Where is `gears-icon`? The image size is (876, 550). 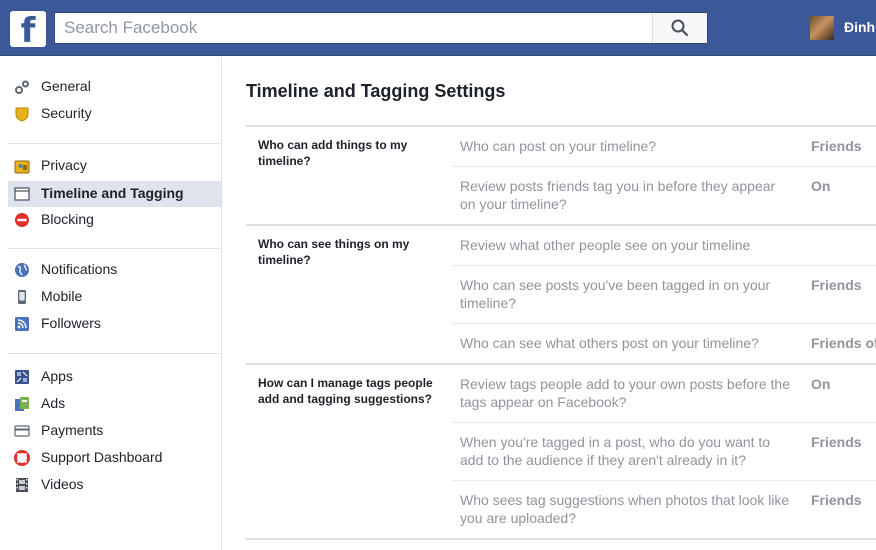 gears-icon is located at coordinates (22, 87).